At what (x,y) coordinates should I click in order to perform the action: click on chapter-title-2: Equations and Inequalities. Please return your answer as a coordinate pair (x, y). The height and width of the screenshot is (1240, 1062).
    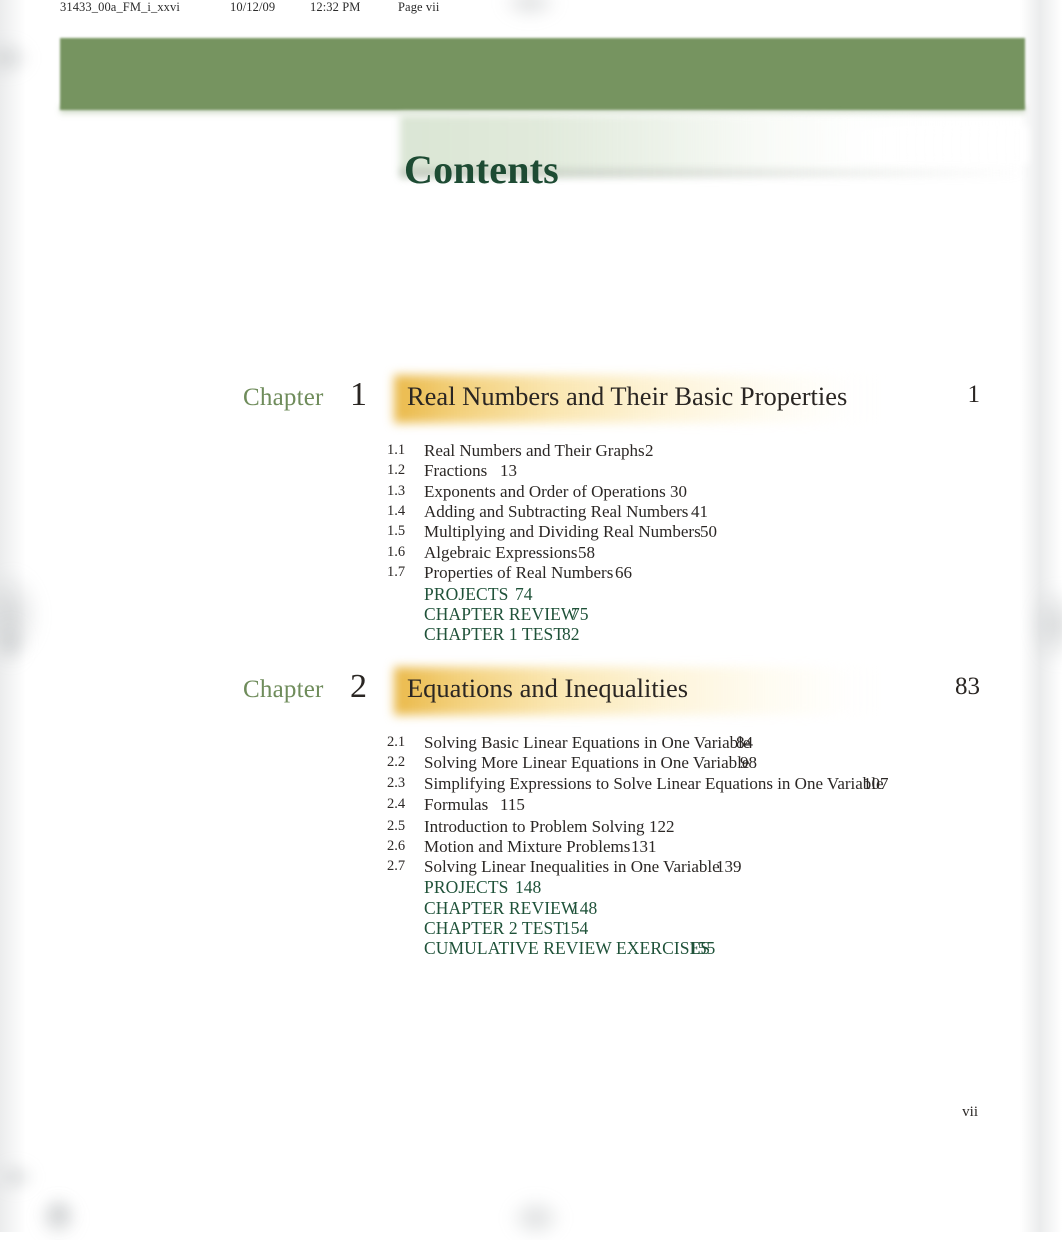
    Looking at the image, I should click on (547, 688).